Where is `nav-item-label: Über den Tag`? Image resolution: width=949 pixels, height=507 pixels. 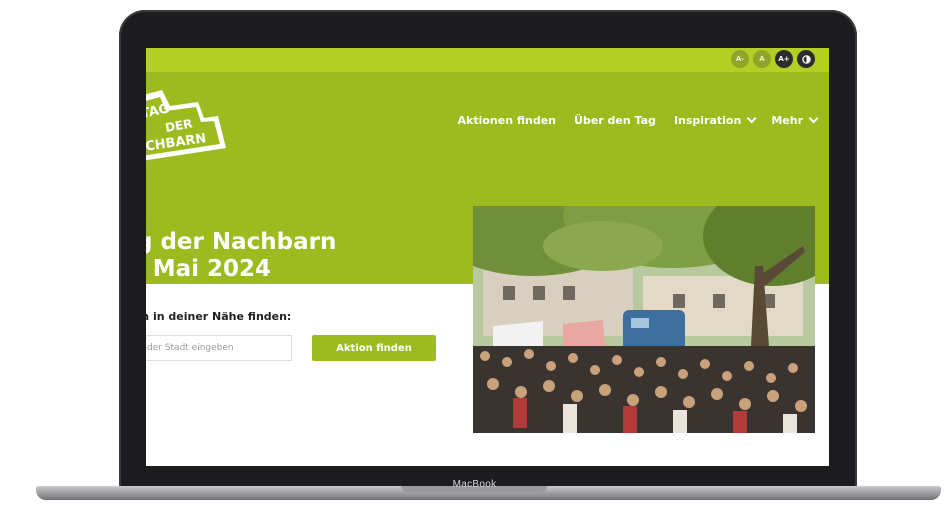
nav-item-label: Über den Tag is located at coordinates (615, 120).